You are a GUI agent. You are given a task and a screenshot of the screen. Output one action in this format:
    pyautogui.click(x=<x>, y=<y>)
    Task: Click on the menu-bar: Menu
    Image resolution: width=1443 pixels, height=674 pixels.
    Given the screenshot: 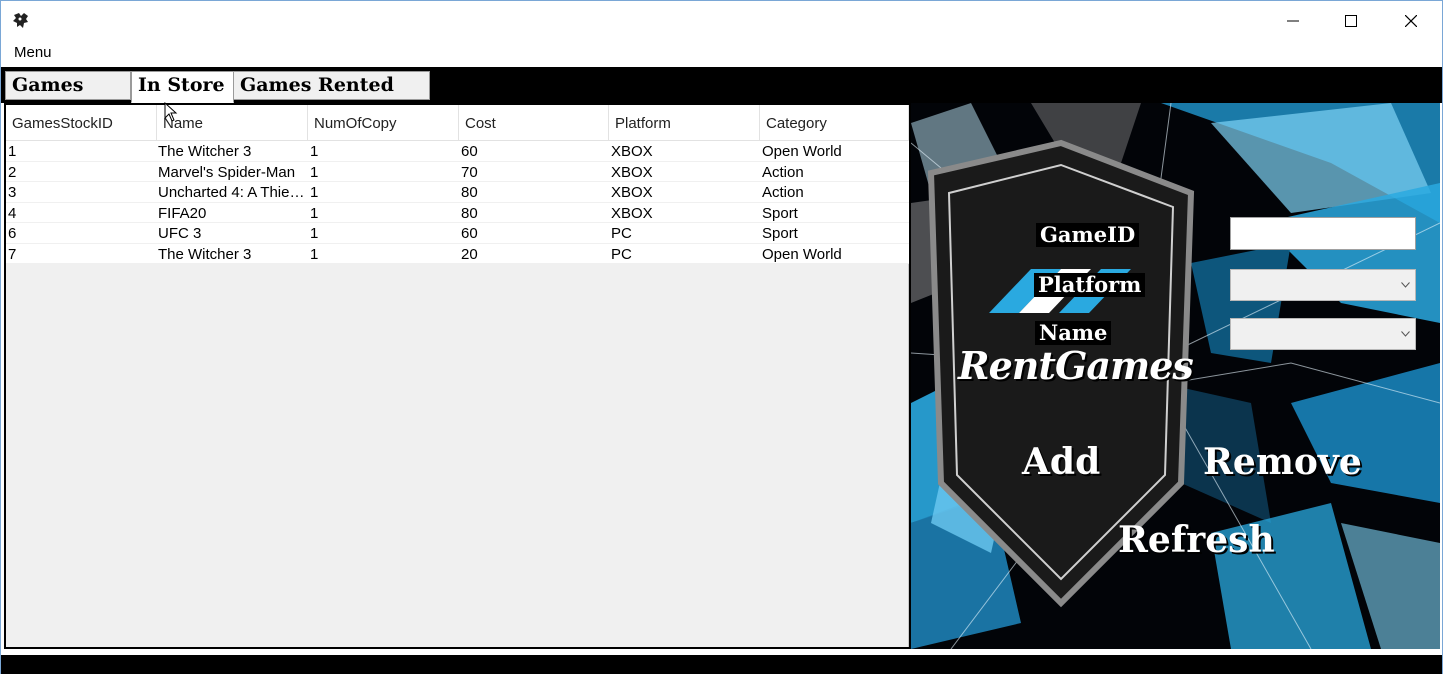 What is the action you would take?
    pyautogui.click(x=721, y=53)
    